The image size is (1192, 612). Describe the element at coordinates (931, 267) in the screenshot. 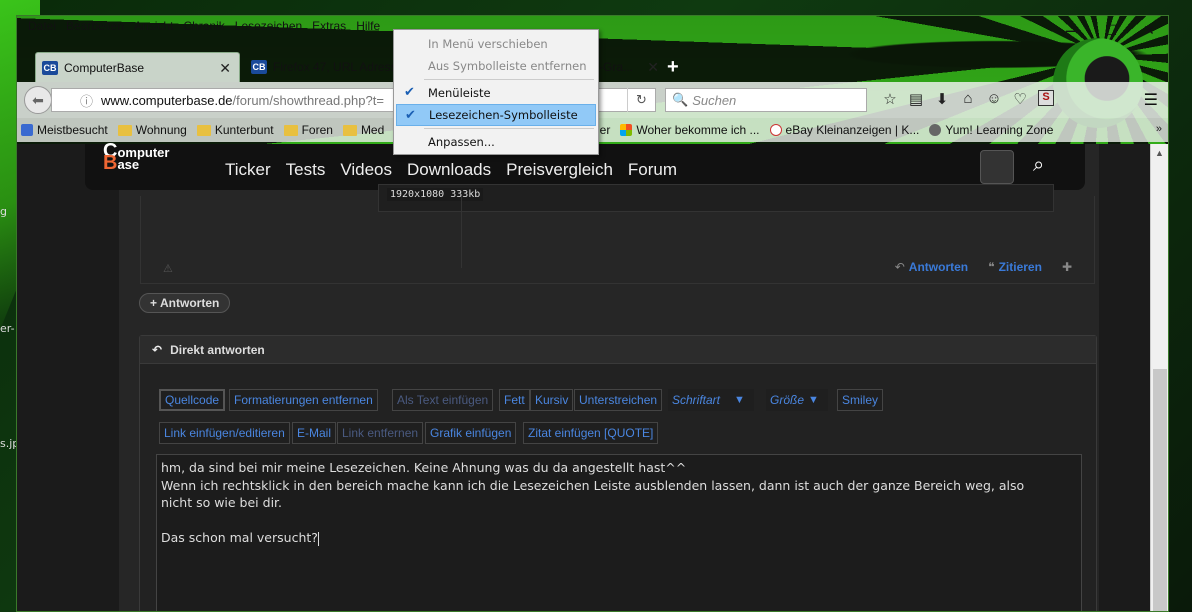

I see `reply-action: ↶ Antworten` at that location.